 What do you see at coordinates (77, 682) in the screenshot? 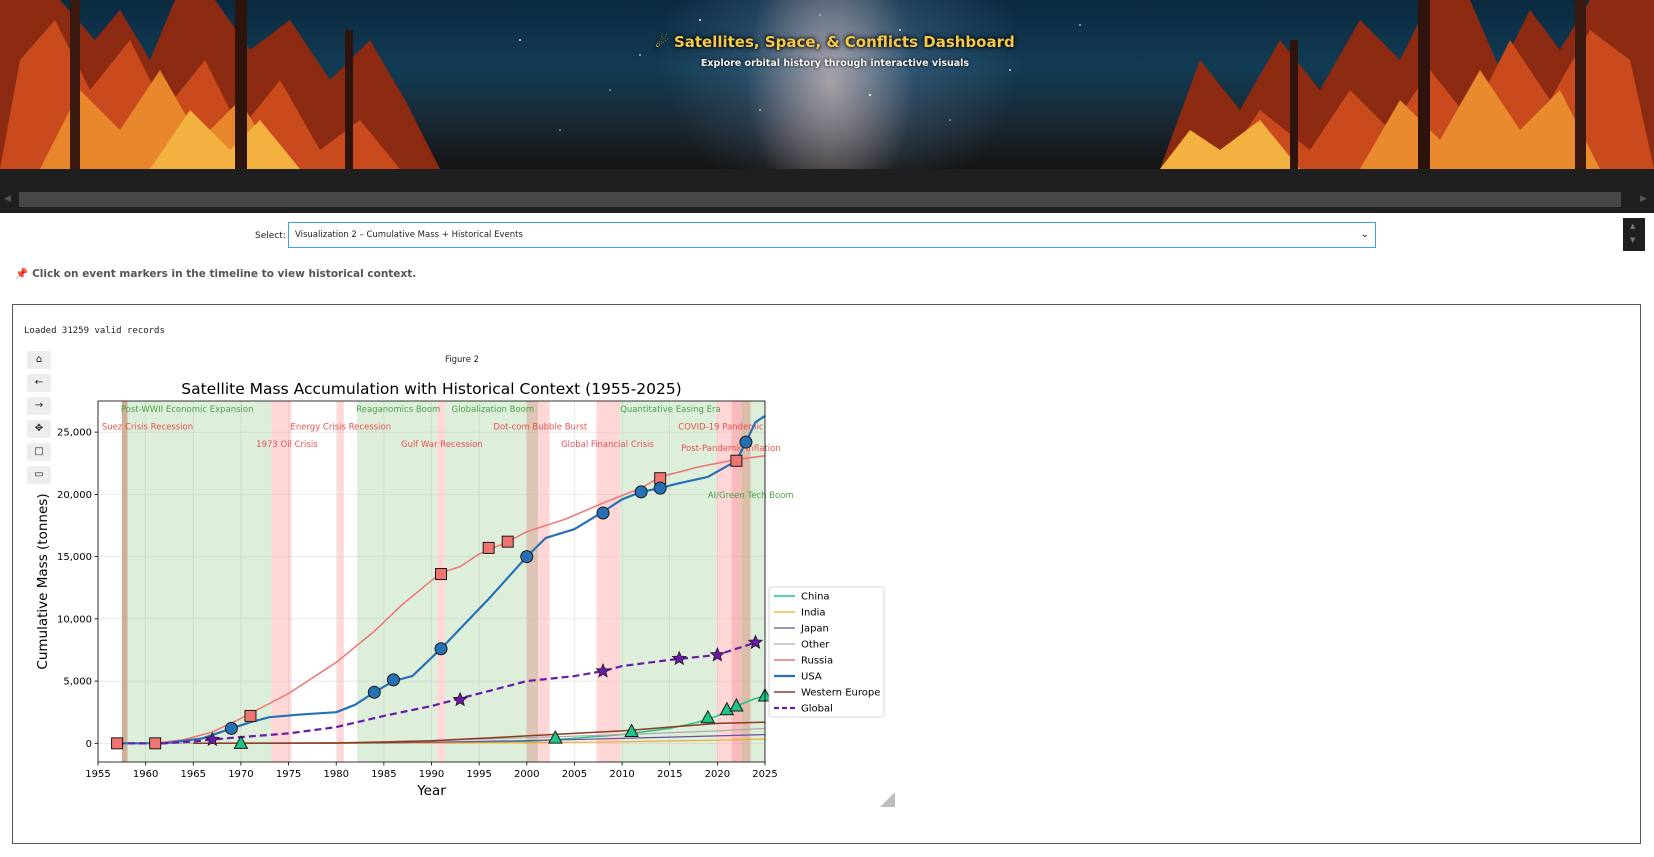
I see `y-tick-label: 5,000` at bounding box center [77, 682].